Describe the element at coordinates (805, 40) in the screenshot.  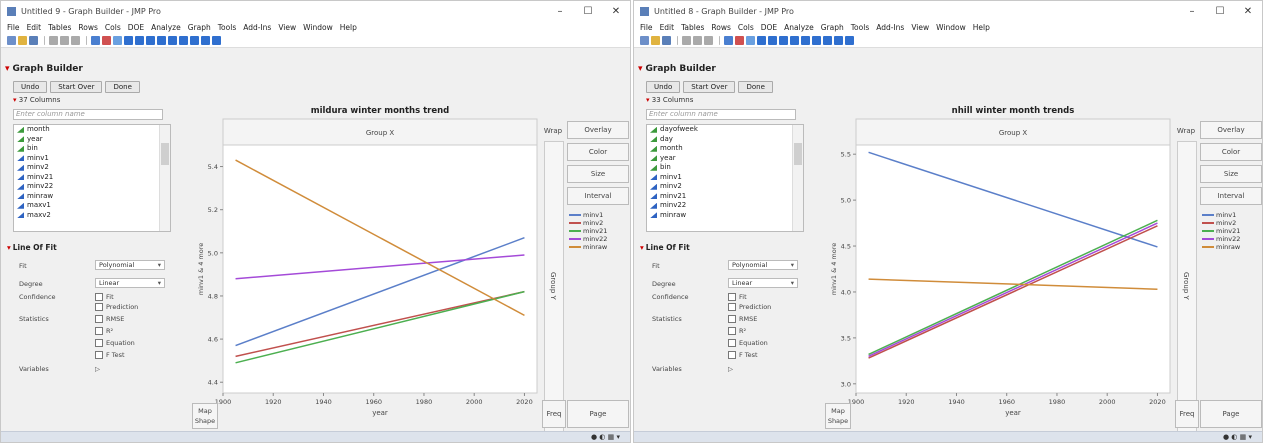
I see `crosshair-icon` at that location.